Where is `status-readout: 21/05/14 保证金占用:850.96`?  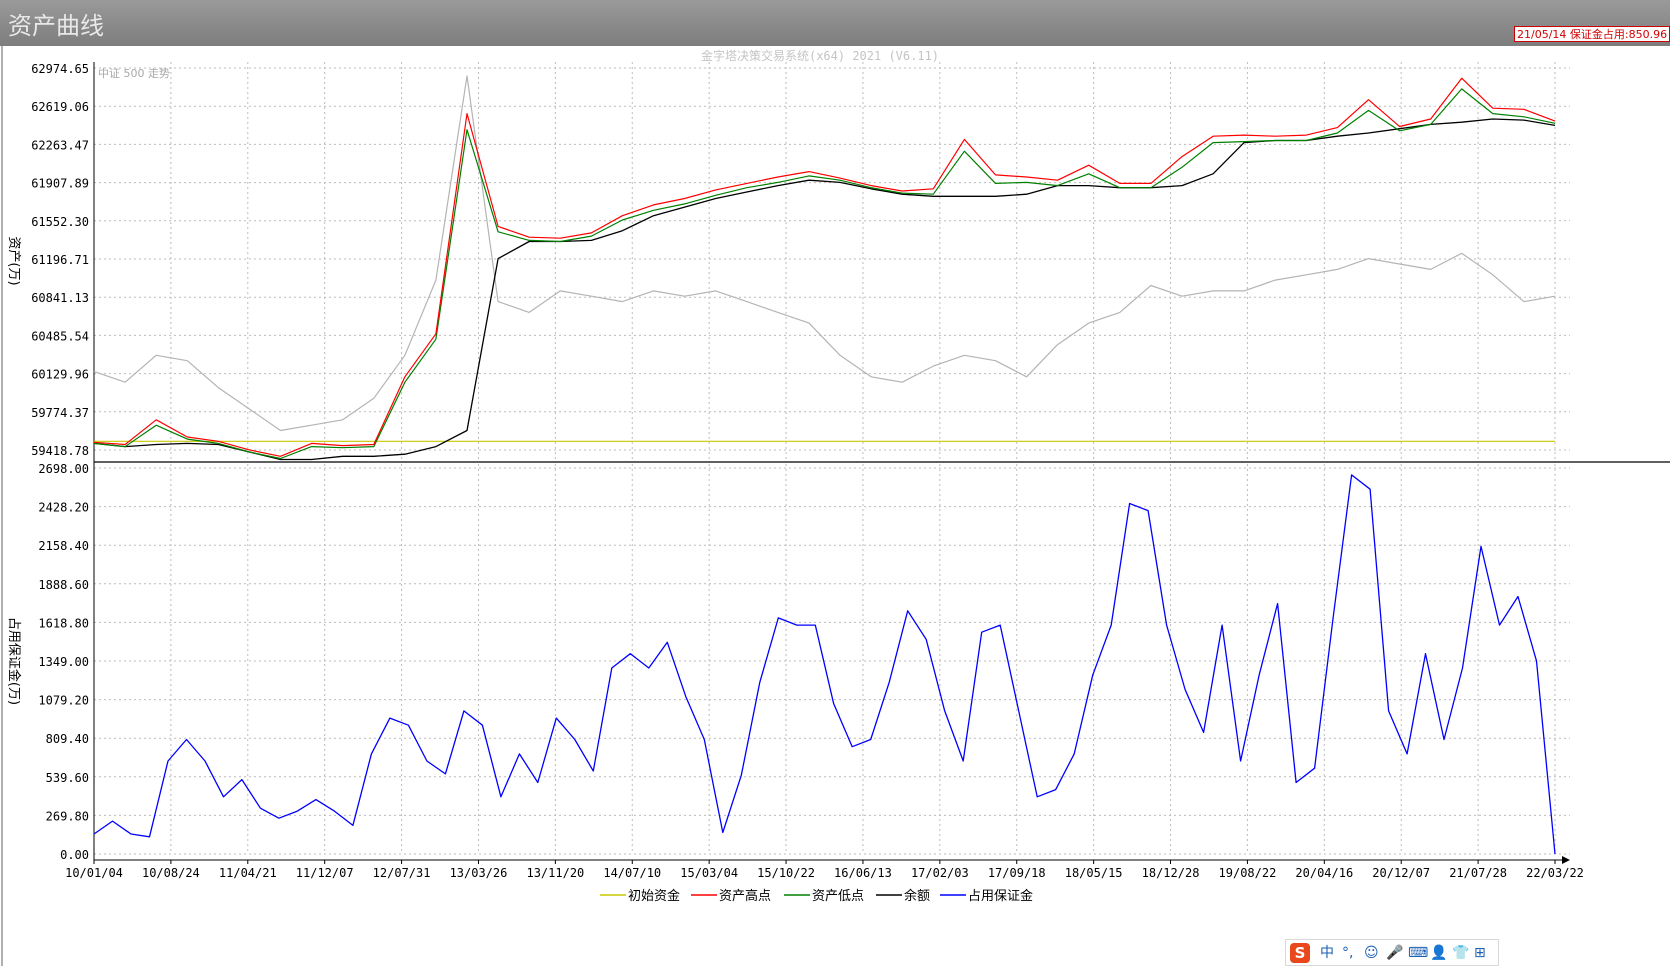
status-readout: 21/05/14 保证金占用:850.96 is located at coordinates (1592, 34).